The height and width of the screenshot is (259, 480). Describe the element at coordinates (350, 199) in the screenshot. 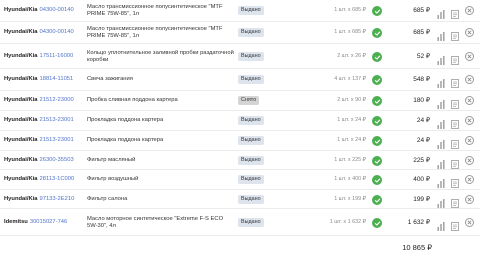

I see `quantity-price: 1 шт. x 199 ₽` at that location.